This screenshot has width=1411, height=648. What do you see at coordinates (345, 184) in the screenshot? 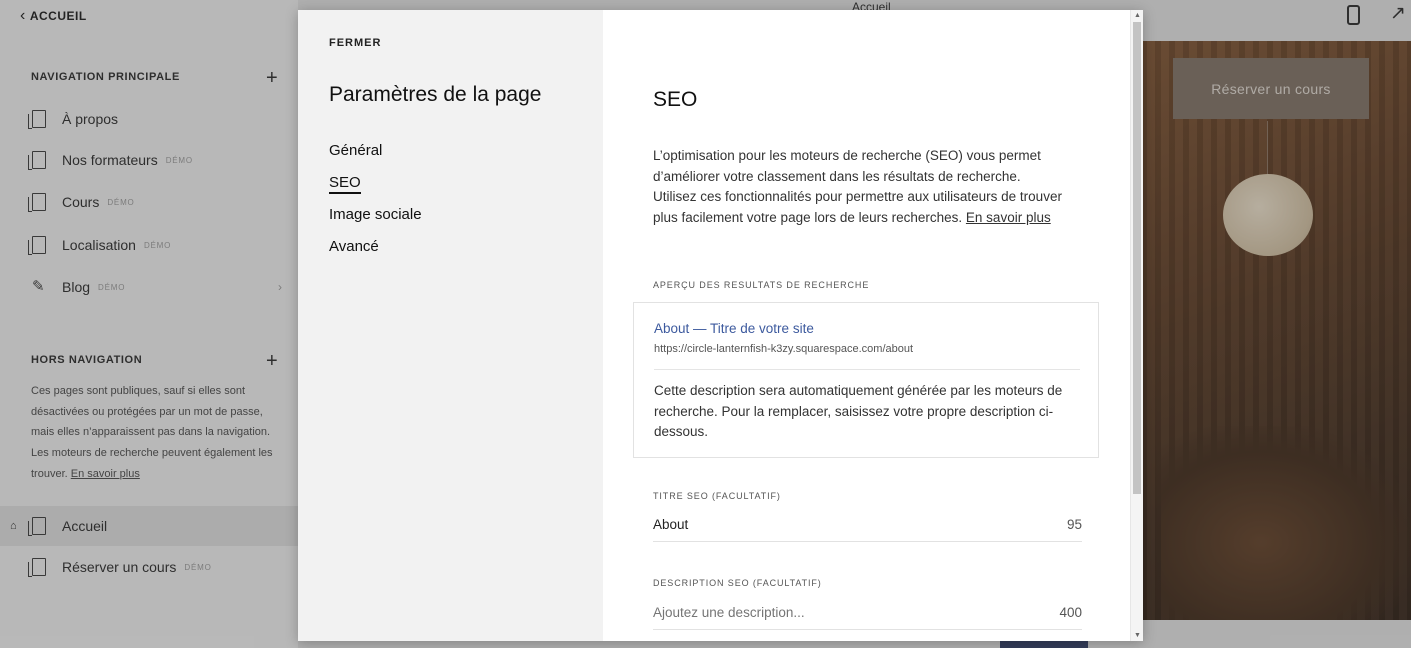
I see `tab-seo: SEO` at bounding box center [345, 184].